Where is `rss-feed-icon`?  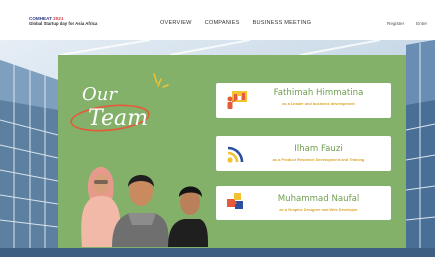
rss-feed-icon is located at coordinates (235, 154).